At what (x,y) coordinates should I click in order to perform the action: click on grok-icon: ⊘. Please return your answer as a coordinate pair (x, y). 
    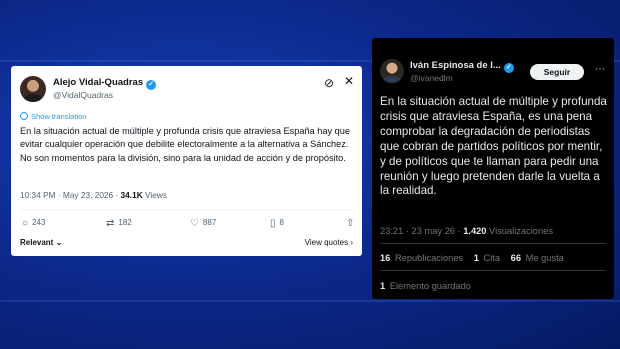
    Looking at the image, I should click on (329, 83).